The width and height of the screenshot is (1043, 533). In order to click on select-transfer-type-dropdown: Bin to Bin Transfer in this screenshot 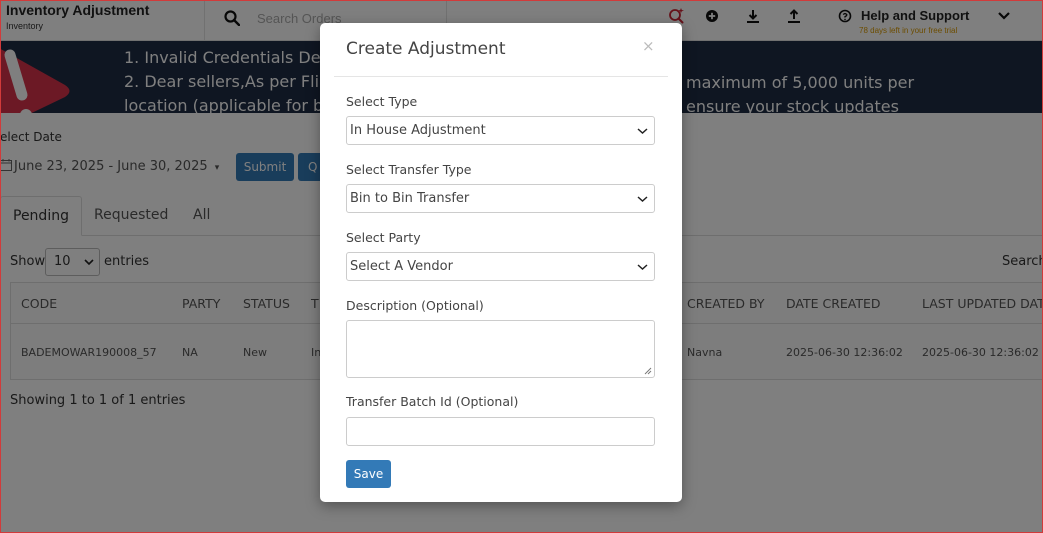, I will do `click(500, 198)`.